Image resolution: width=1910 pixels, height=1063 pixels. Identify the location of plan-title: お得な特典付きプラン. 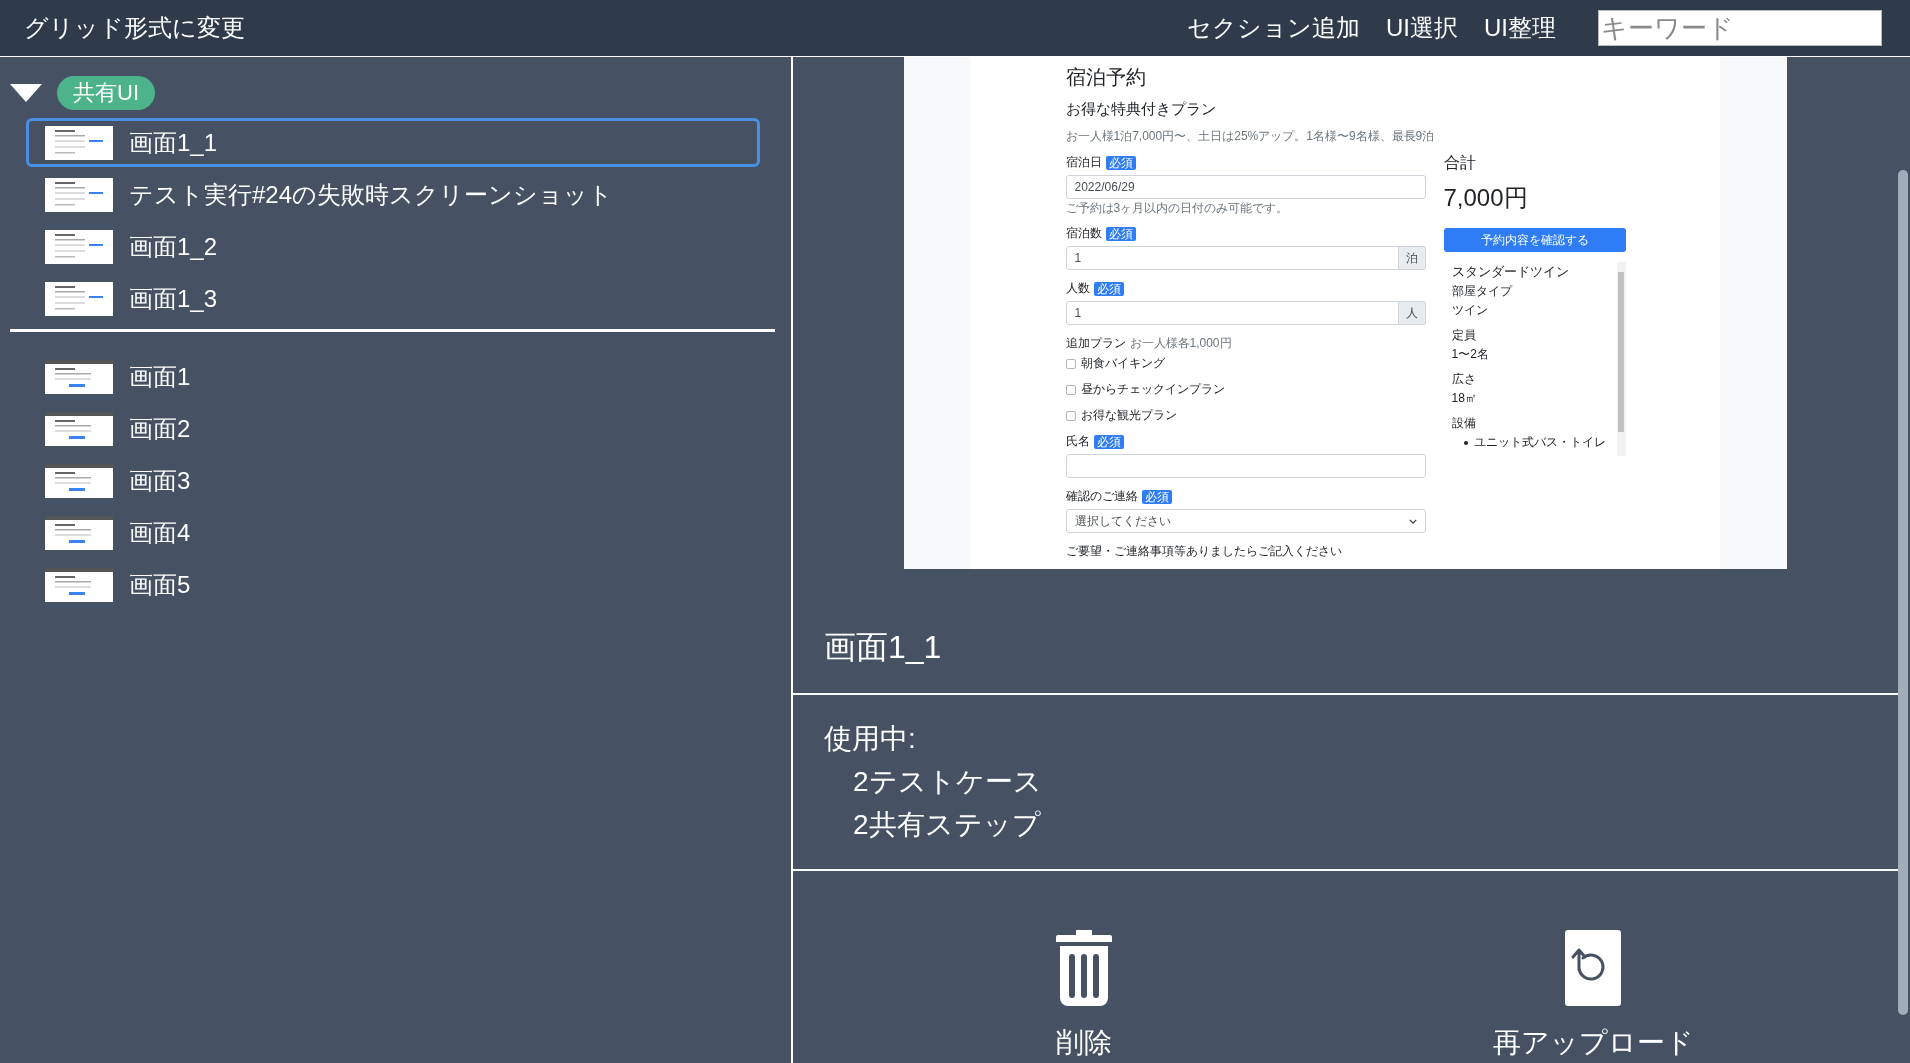
(1141, 109).